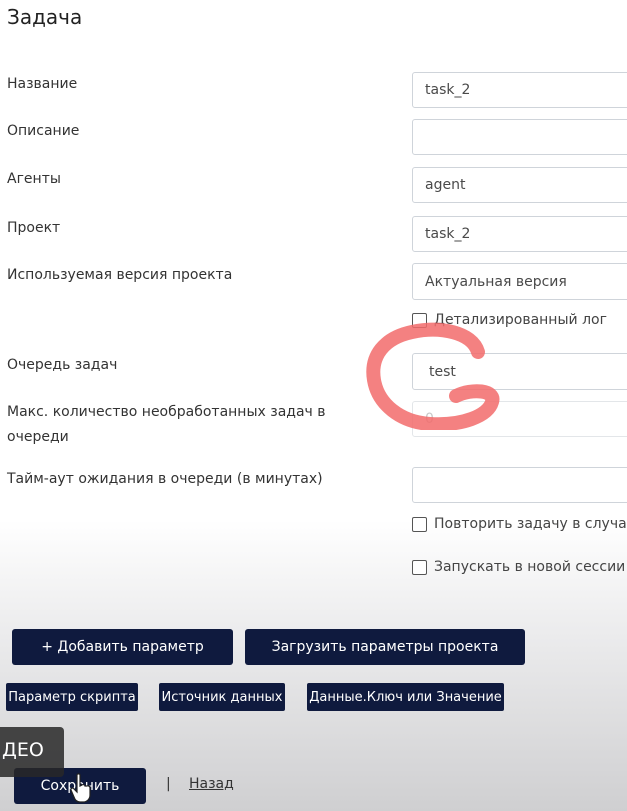 This screenshot has width=627, height=811. I want to click on repeat-task-box, so click(419, 524).